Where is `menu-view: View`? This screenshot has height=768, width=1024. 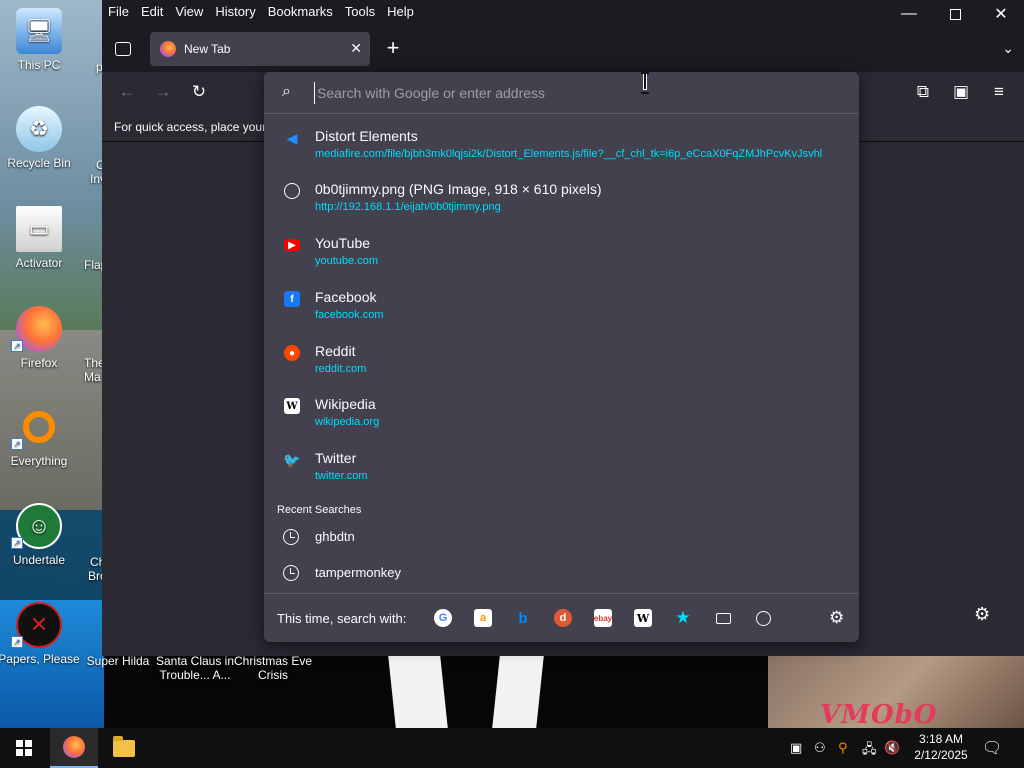
menu-view: View is located at coordinates (189, 11).